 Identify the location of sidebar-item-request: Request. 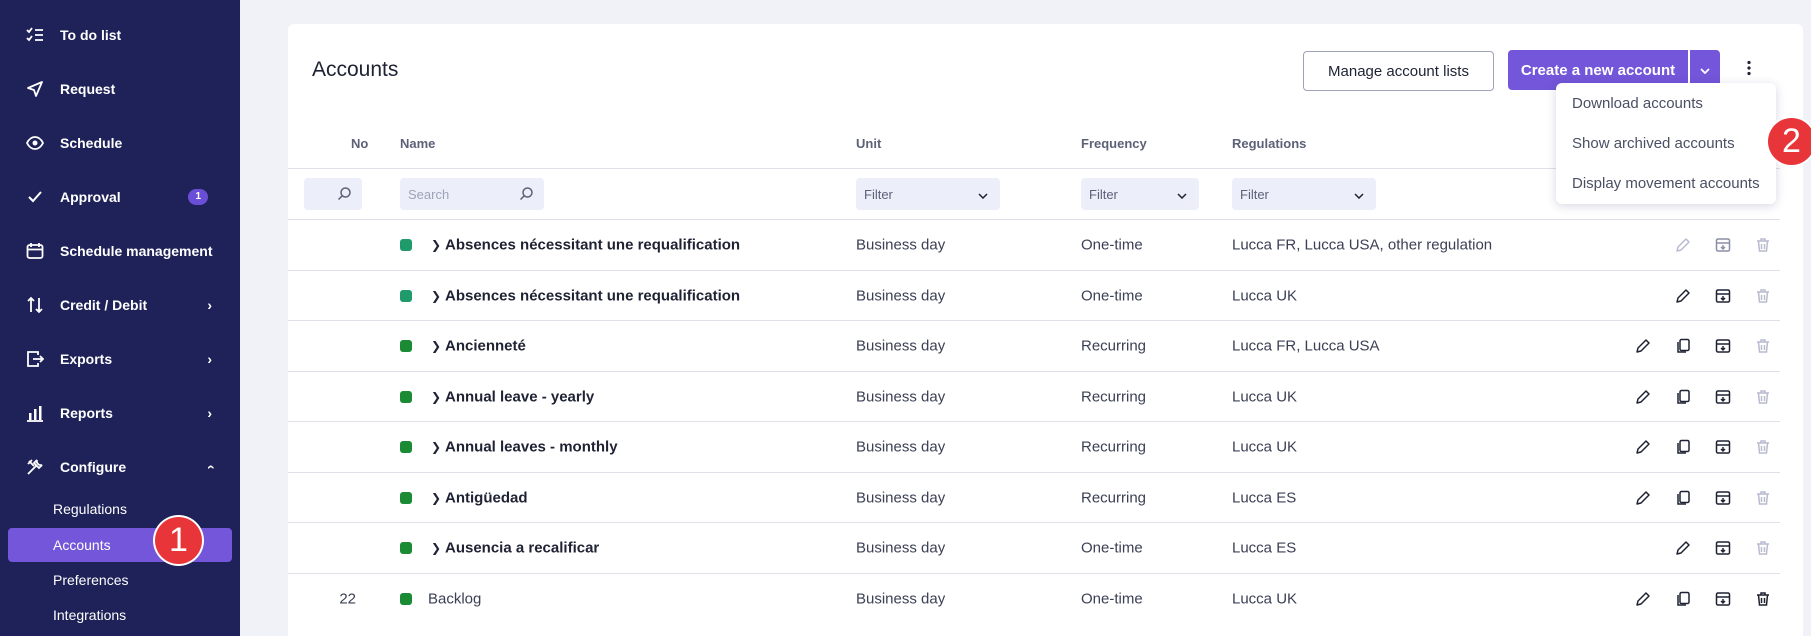
(120, 89).